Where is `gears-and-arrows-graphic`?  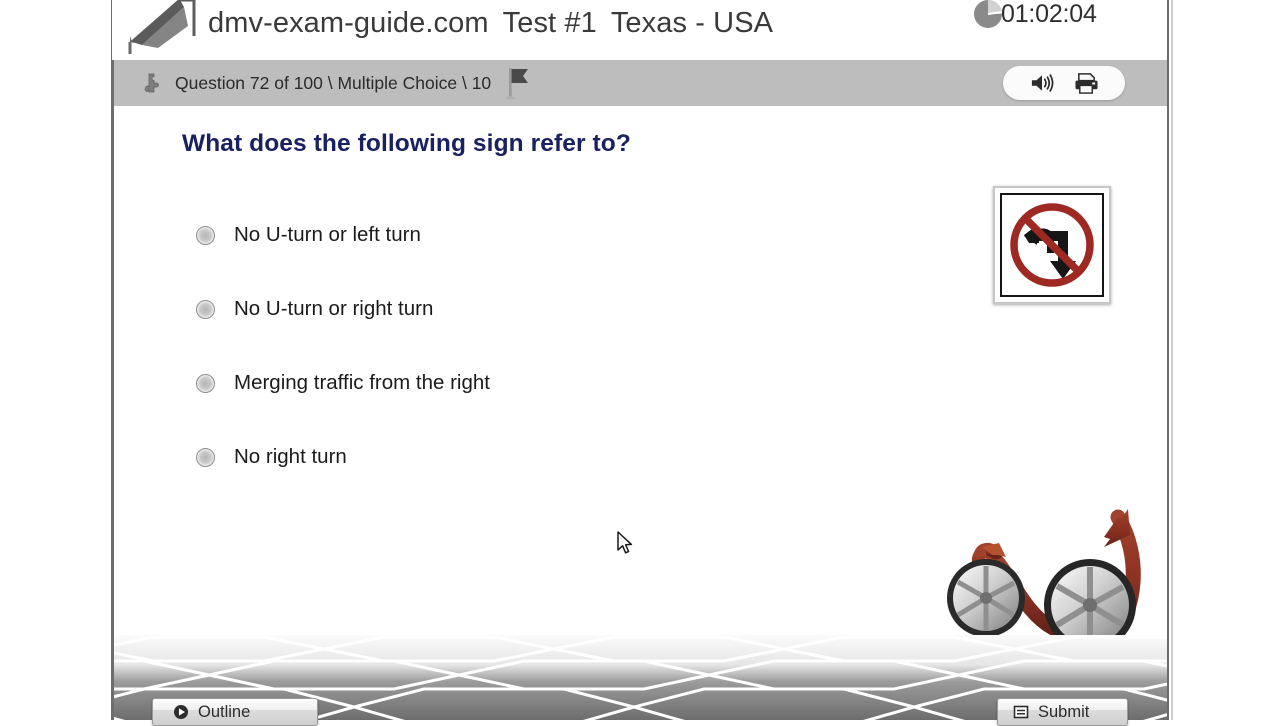 gears-and-arrows-graphic is located at coordinates (1035, 548).